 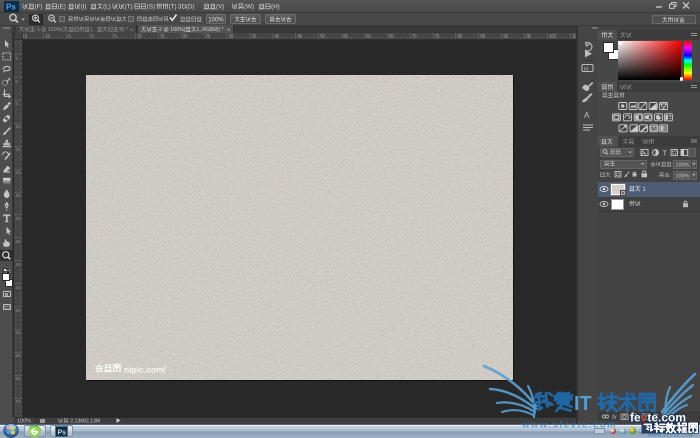 What do you see at coordinates (583, 404) in the screenshot?
I see `svg-text: IT` at bounding box center [583, 404].